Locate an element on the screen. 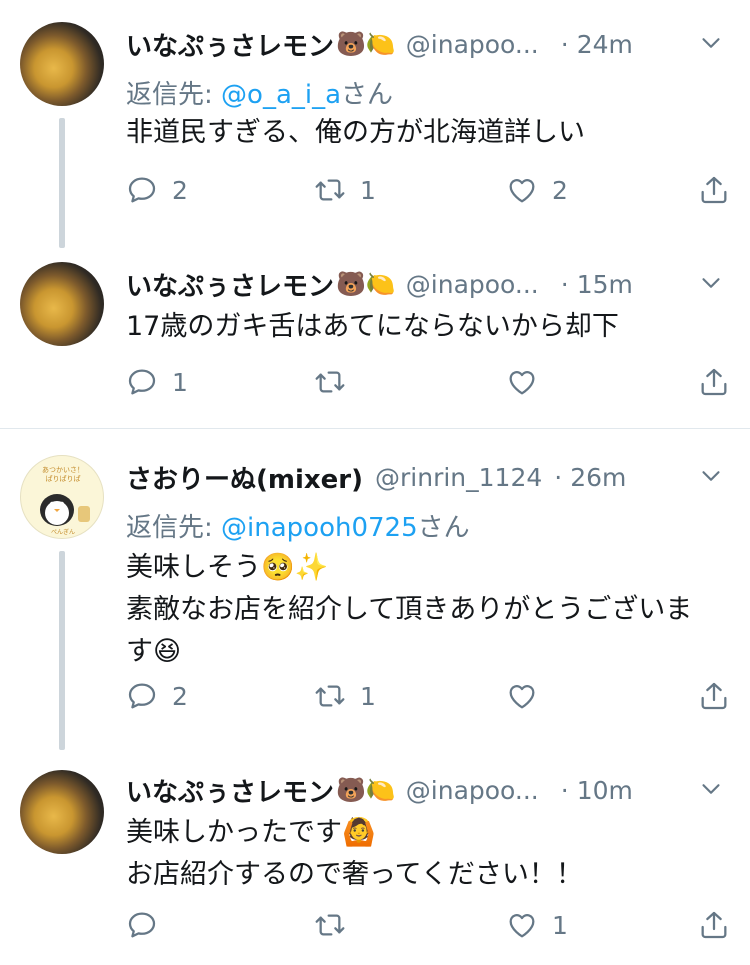 Image resolution: width=750 pixels, height=965 pixels. reply-count: 1 is located at coordinates (180, 382).